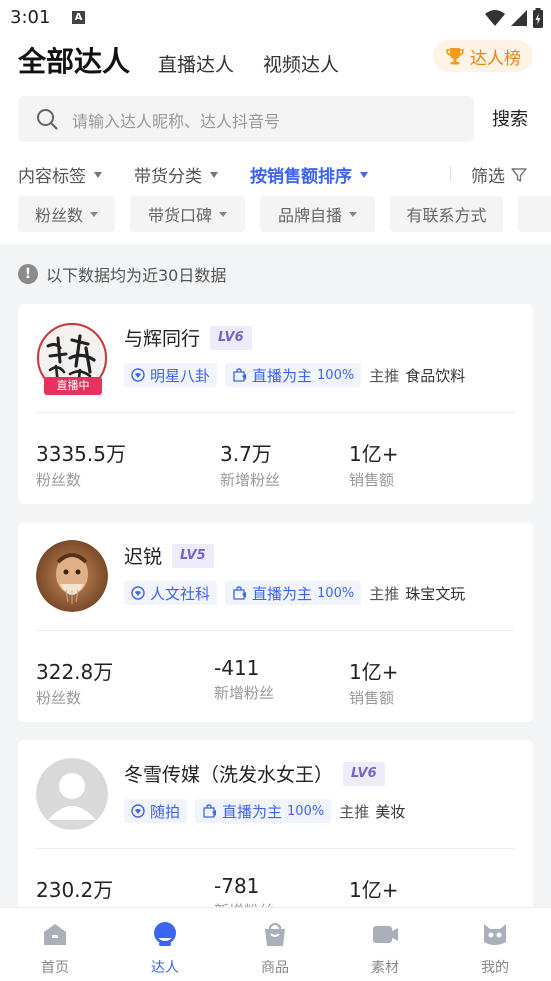 Image resolution: width=551 pixels, height=981 pixels. What do you see at coordinates (435, 593) in the screenshot?
I see `main-category: 珠宝文玩` at bounding box center [435, 593].